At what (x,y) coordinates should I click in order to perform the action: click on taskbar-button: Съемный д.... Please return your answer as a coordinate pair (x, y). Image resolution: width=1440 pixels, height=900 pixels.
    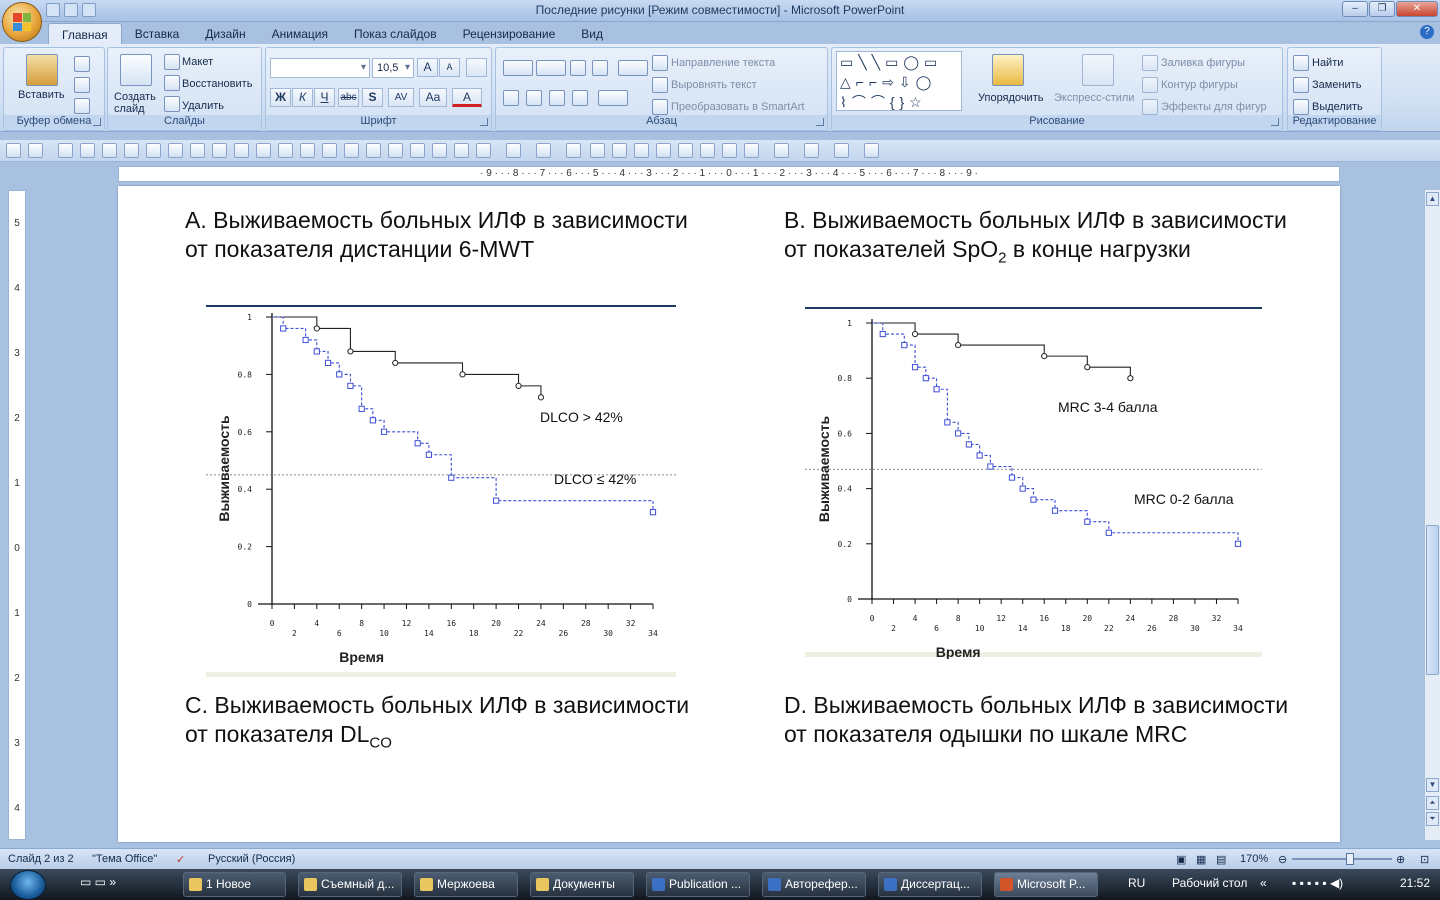
    Looking at the image, I should click on (350, 884).